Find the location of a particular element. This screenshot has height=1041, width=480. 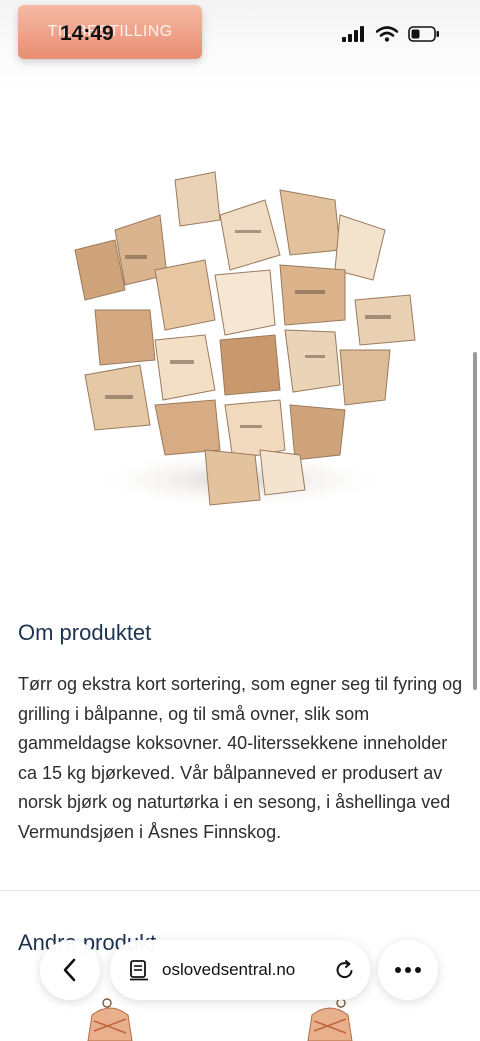

more-button is located at coordinates (408, 970).